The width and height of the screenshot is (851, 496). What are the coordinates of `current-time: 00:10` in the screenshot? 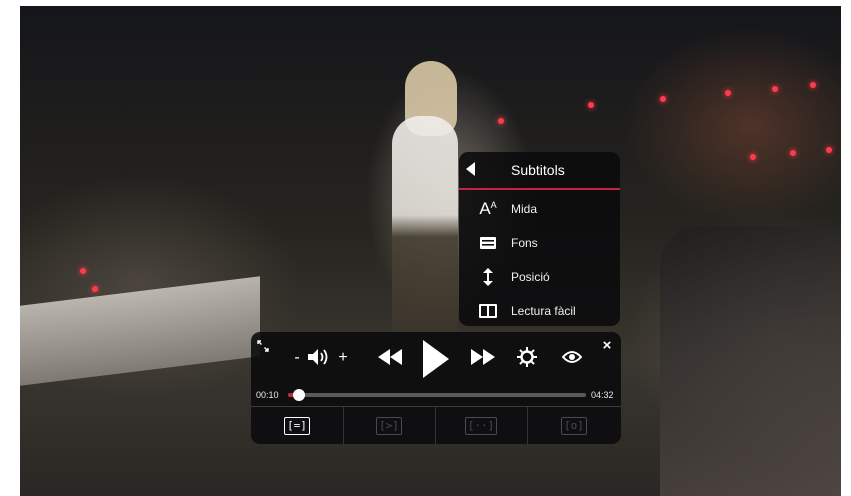 It's located at (267, 395).